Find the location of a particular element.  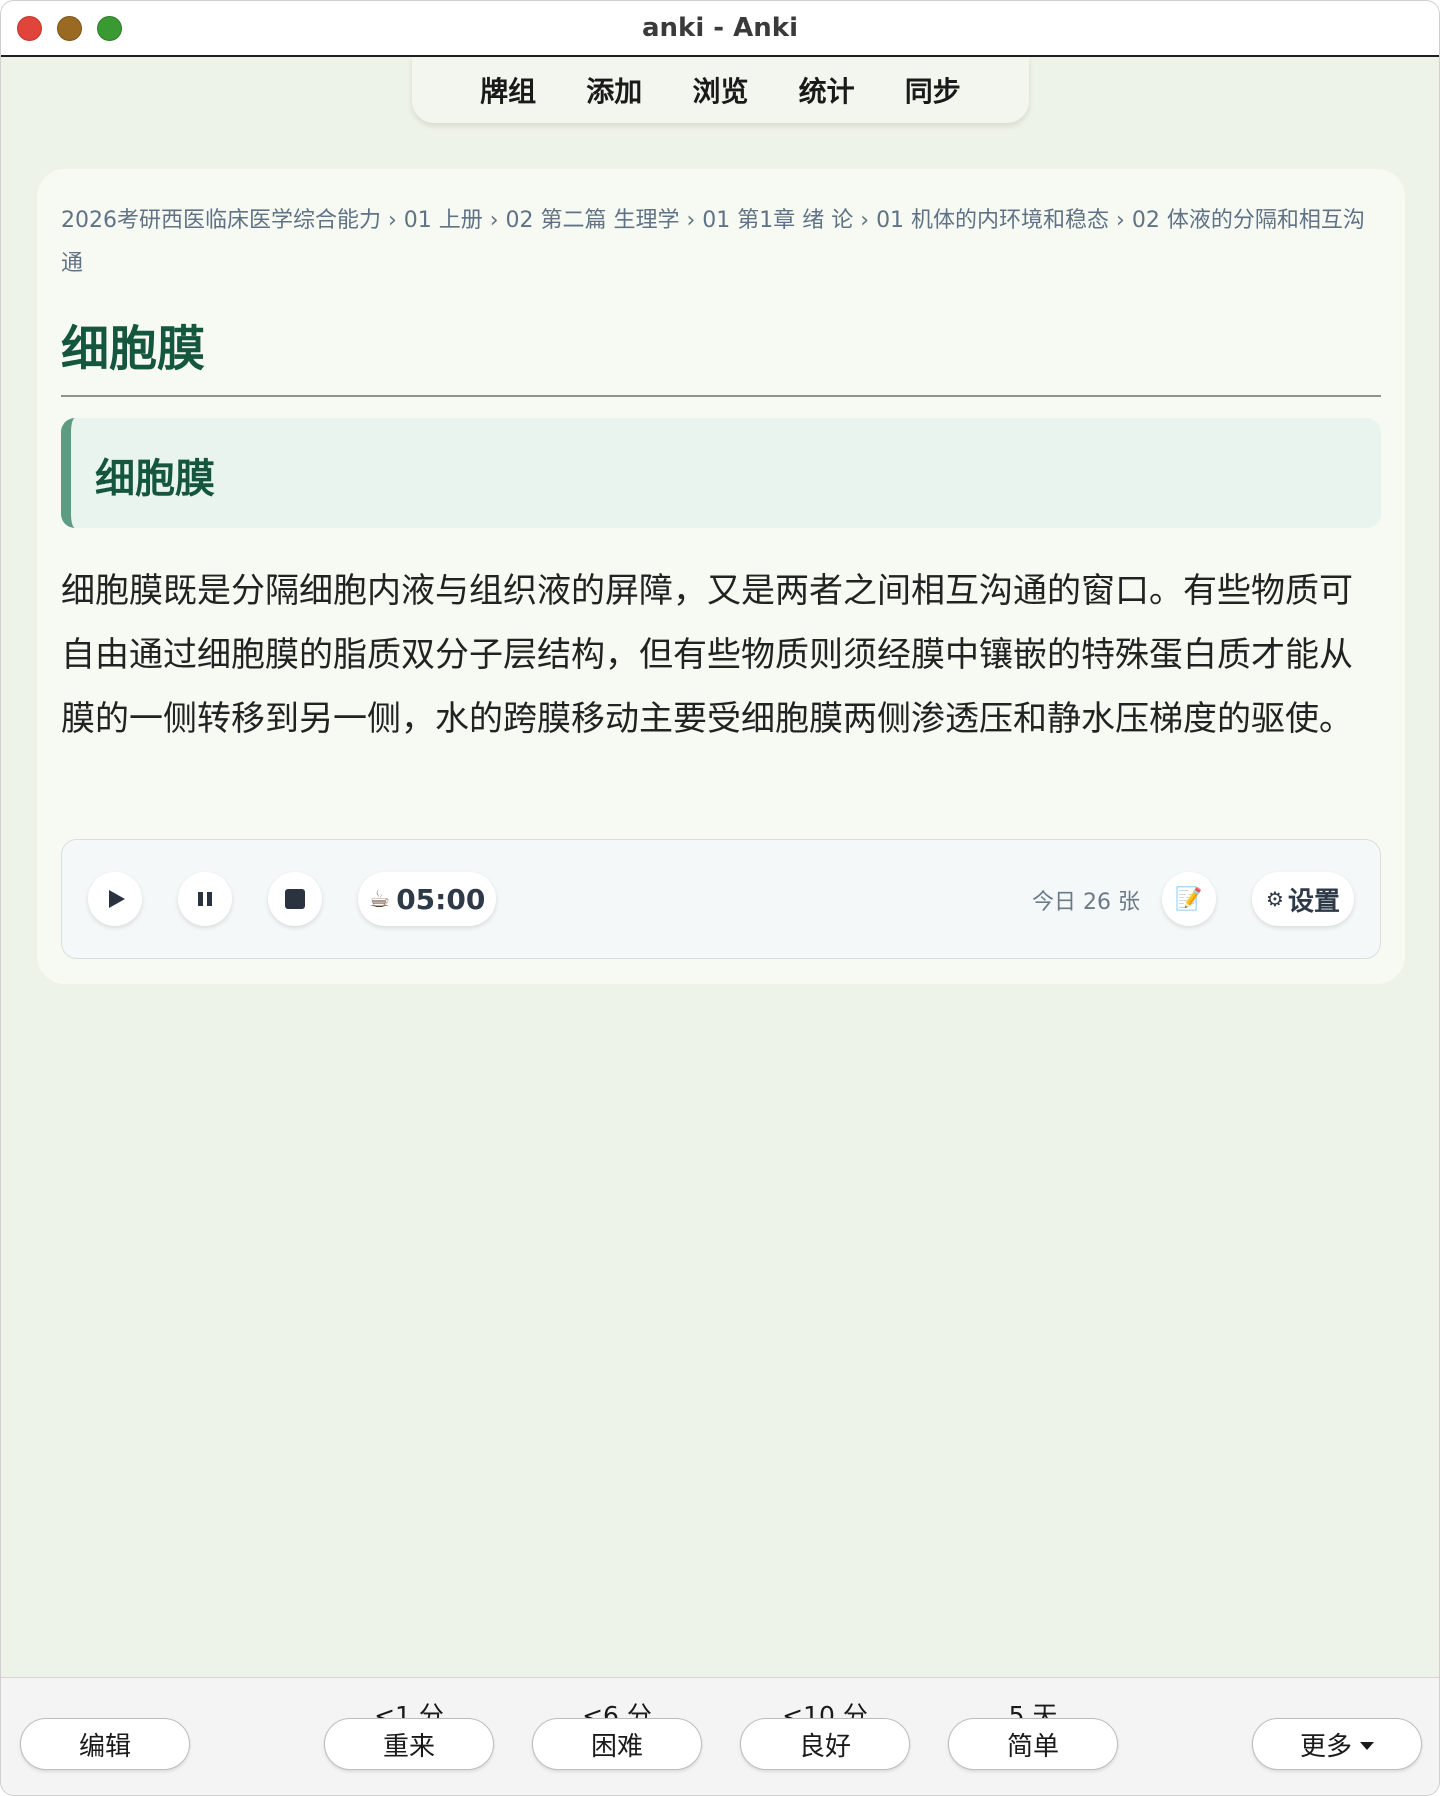

section-header-box: 细胞膜 is located at coordinates (721, 473).